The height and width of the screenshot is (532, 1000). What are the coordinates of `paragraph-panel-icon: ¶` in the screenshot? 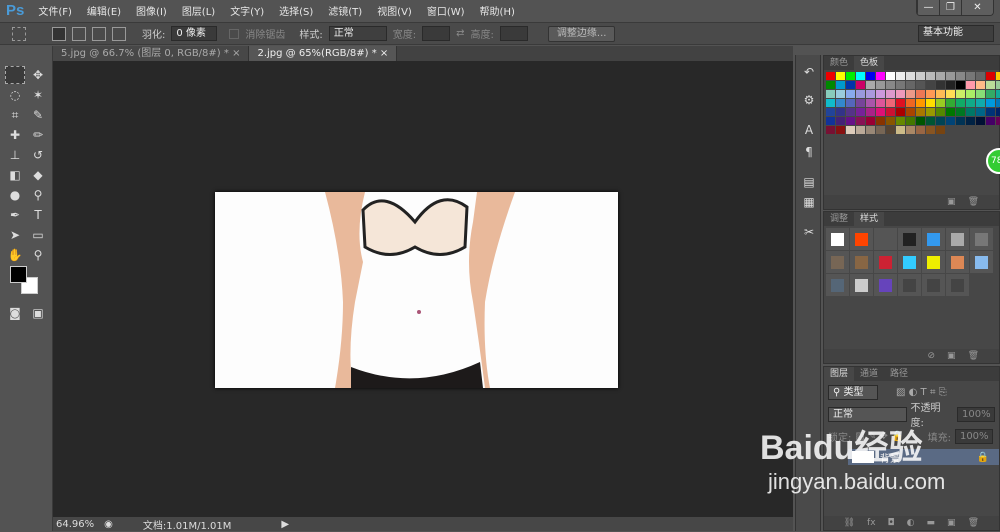 It's located at (809, 153).